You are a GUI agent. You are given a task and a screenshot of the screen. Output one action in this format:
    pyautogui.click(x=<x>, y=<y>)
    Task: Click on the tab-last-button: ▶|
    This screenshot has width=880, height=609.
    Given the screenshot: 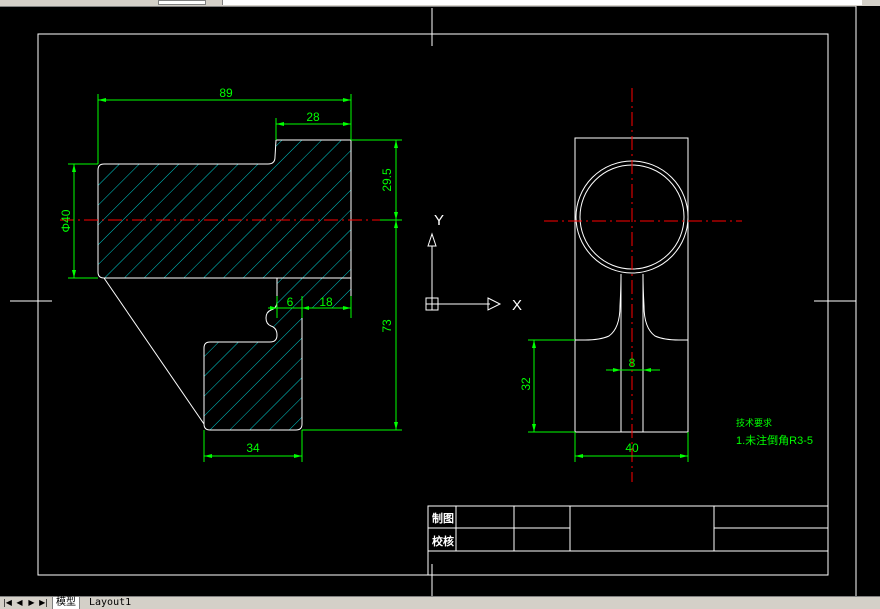 What is the action you would take?
    pyautogui.click(x=43, y=603)
    